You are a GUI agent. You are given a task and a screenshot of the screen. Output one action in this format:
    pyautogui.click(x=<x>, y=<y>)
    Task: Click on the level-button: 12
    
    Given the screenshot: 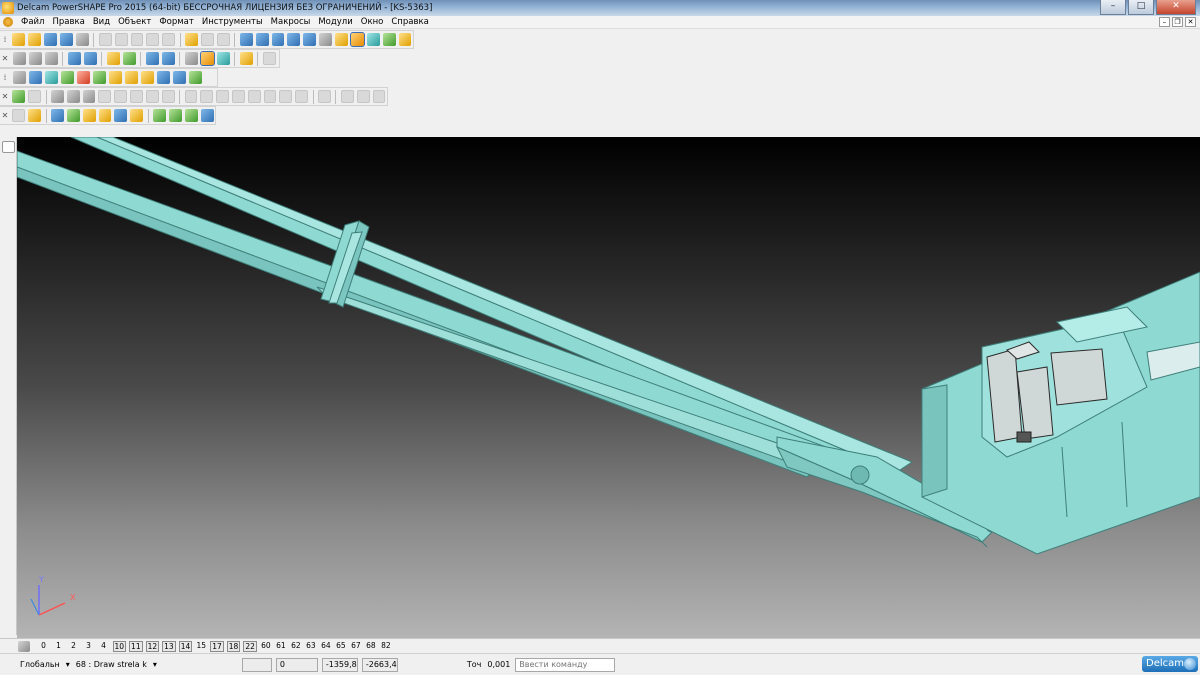 What is the action you would take?
    pyautogui.click(x=152, y=646)
    